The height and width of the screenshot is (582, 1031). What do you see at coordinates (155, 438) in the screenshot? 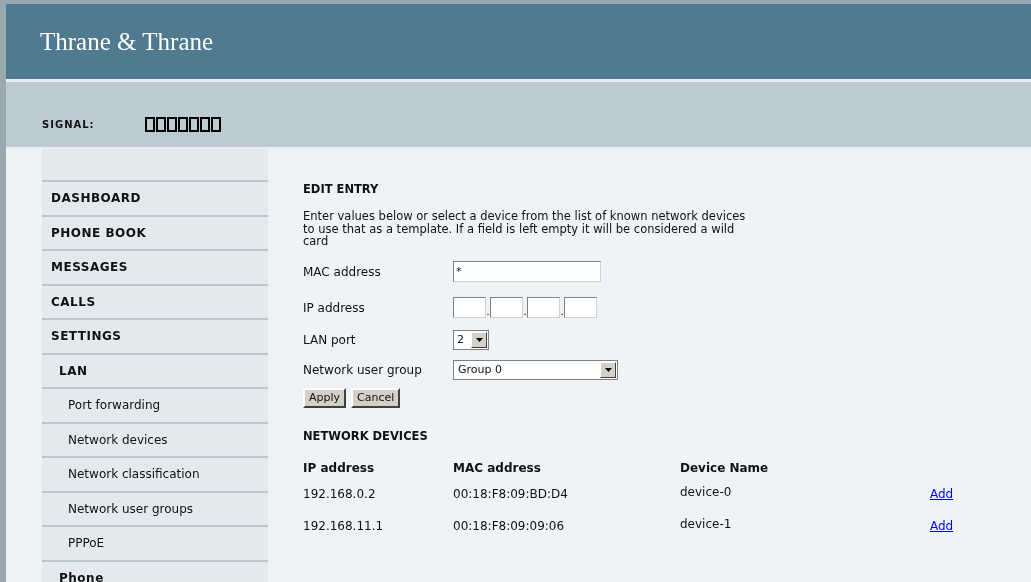
I see `sidebar-item: Network devices` at bounding box center [155, 438].